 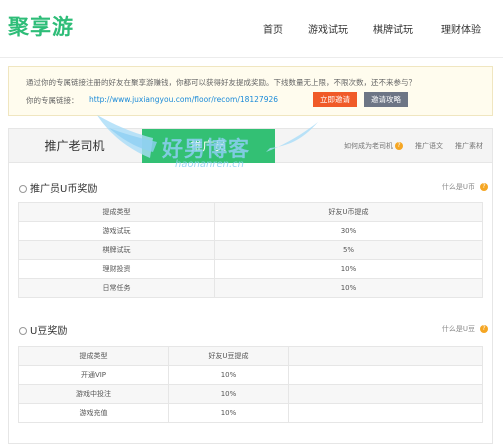 What do you see at coordinates (292, 137) in the screenshot?
I see `watermark-wings-right-icon` at bounding box center [292, 137].